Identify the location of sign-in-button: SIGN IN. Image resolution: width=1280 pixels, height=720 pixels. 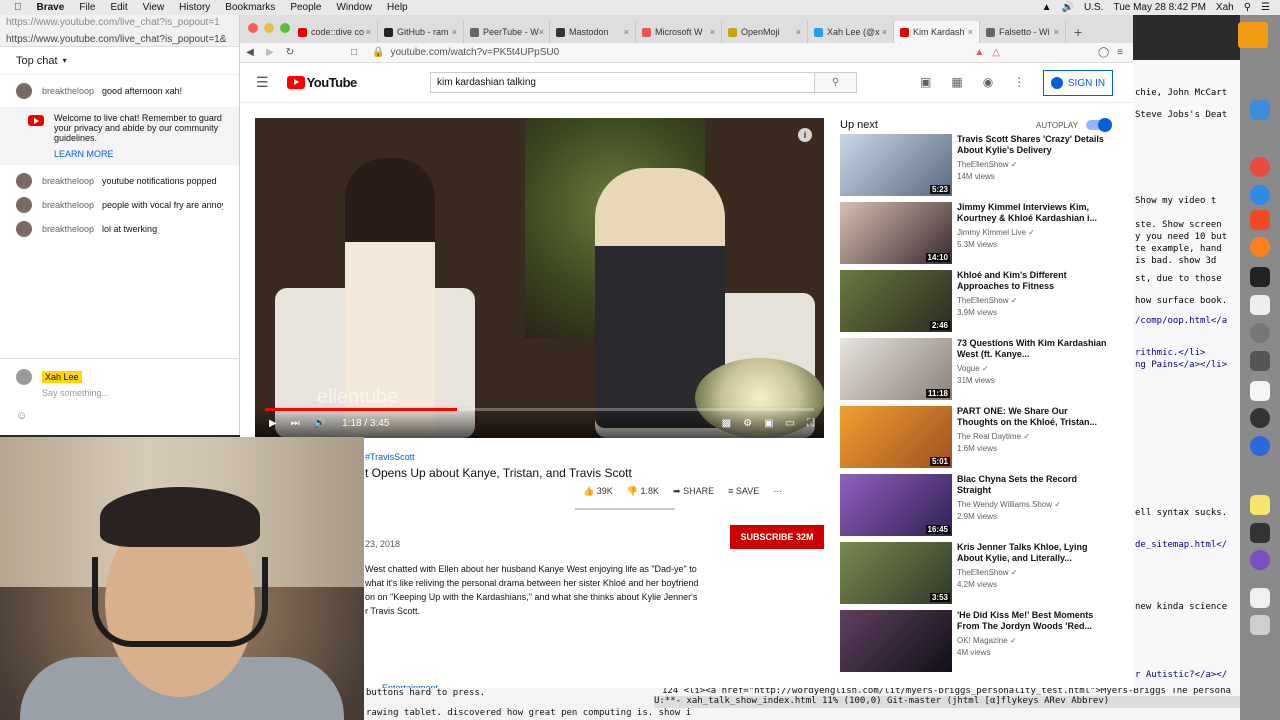
(1078, 83).